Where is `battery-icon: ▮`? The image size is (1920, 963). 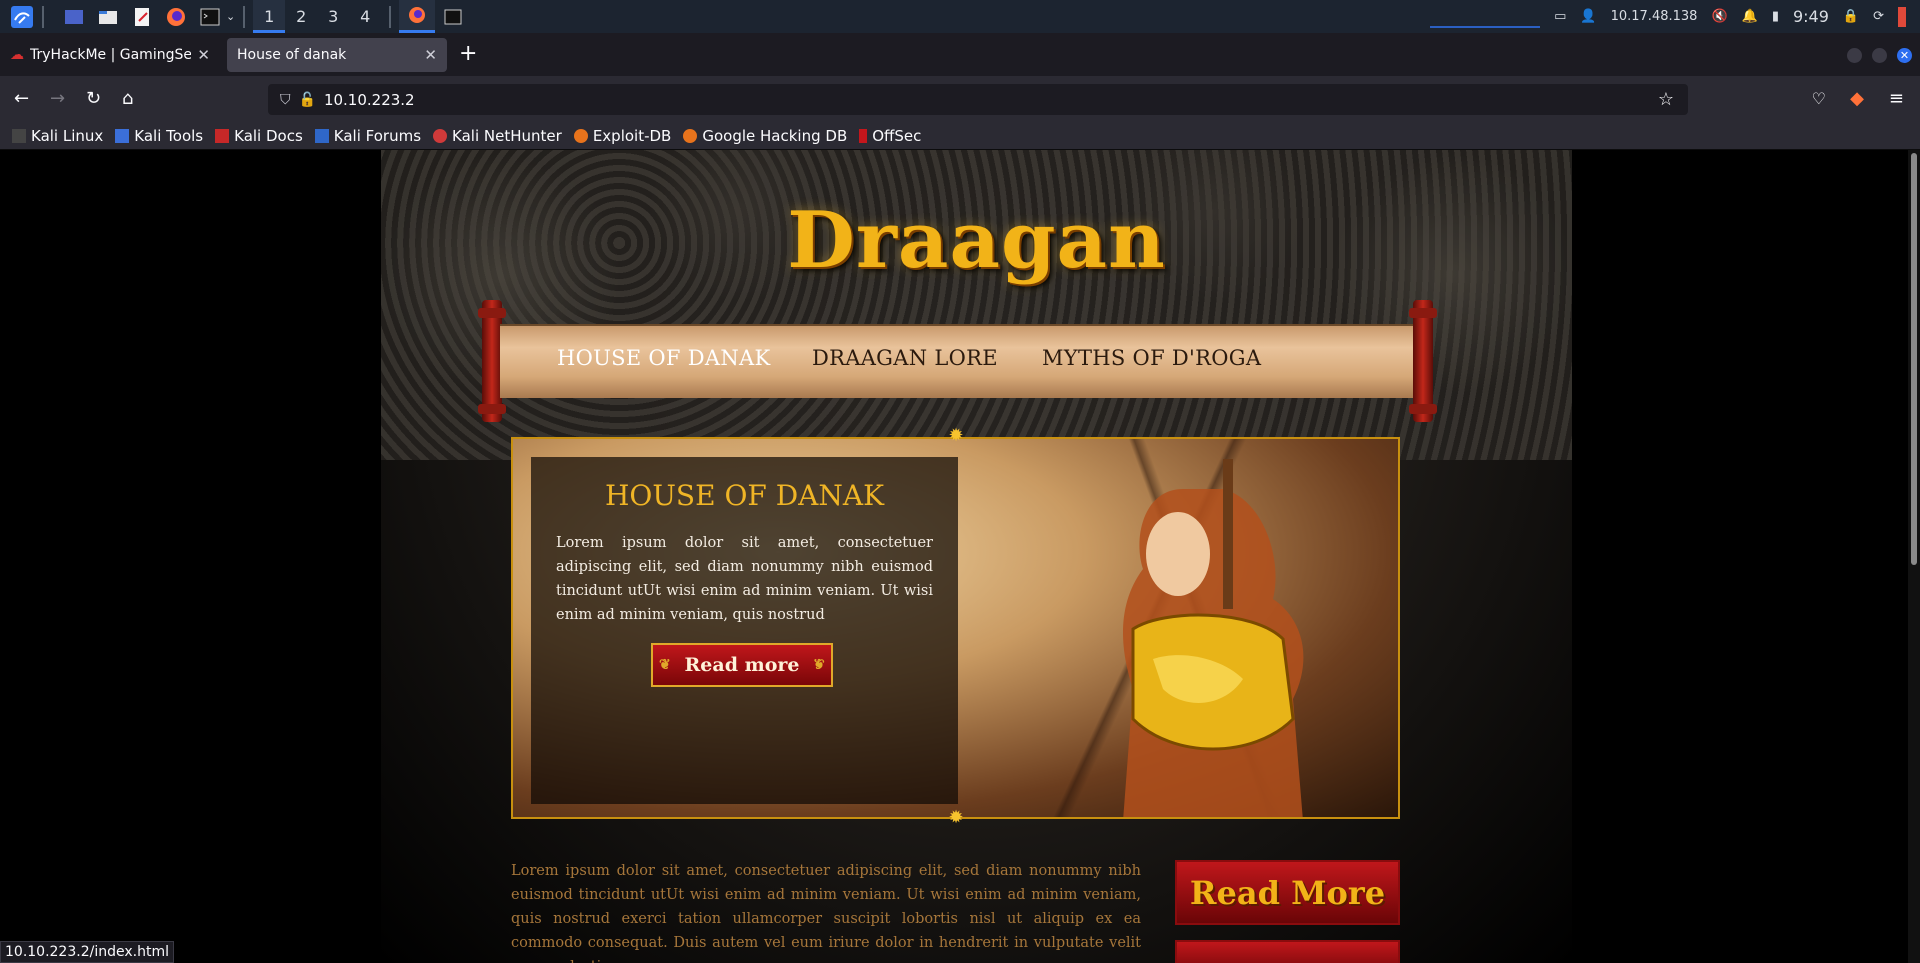 battery-icon: ▮ is located at coordinates (1775, 16).